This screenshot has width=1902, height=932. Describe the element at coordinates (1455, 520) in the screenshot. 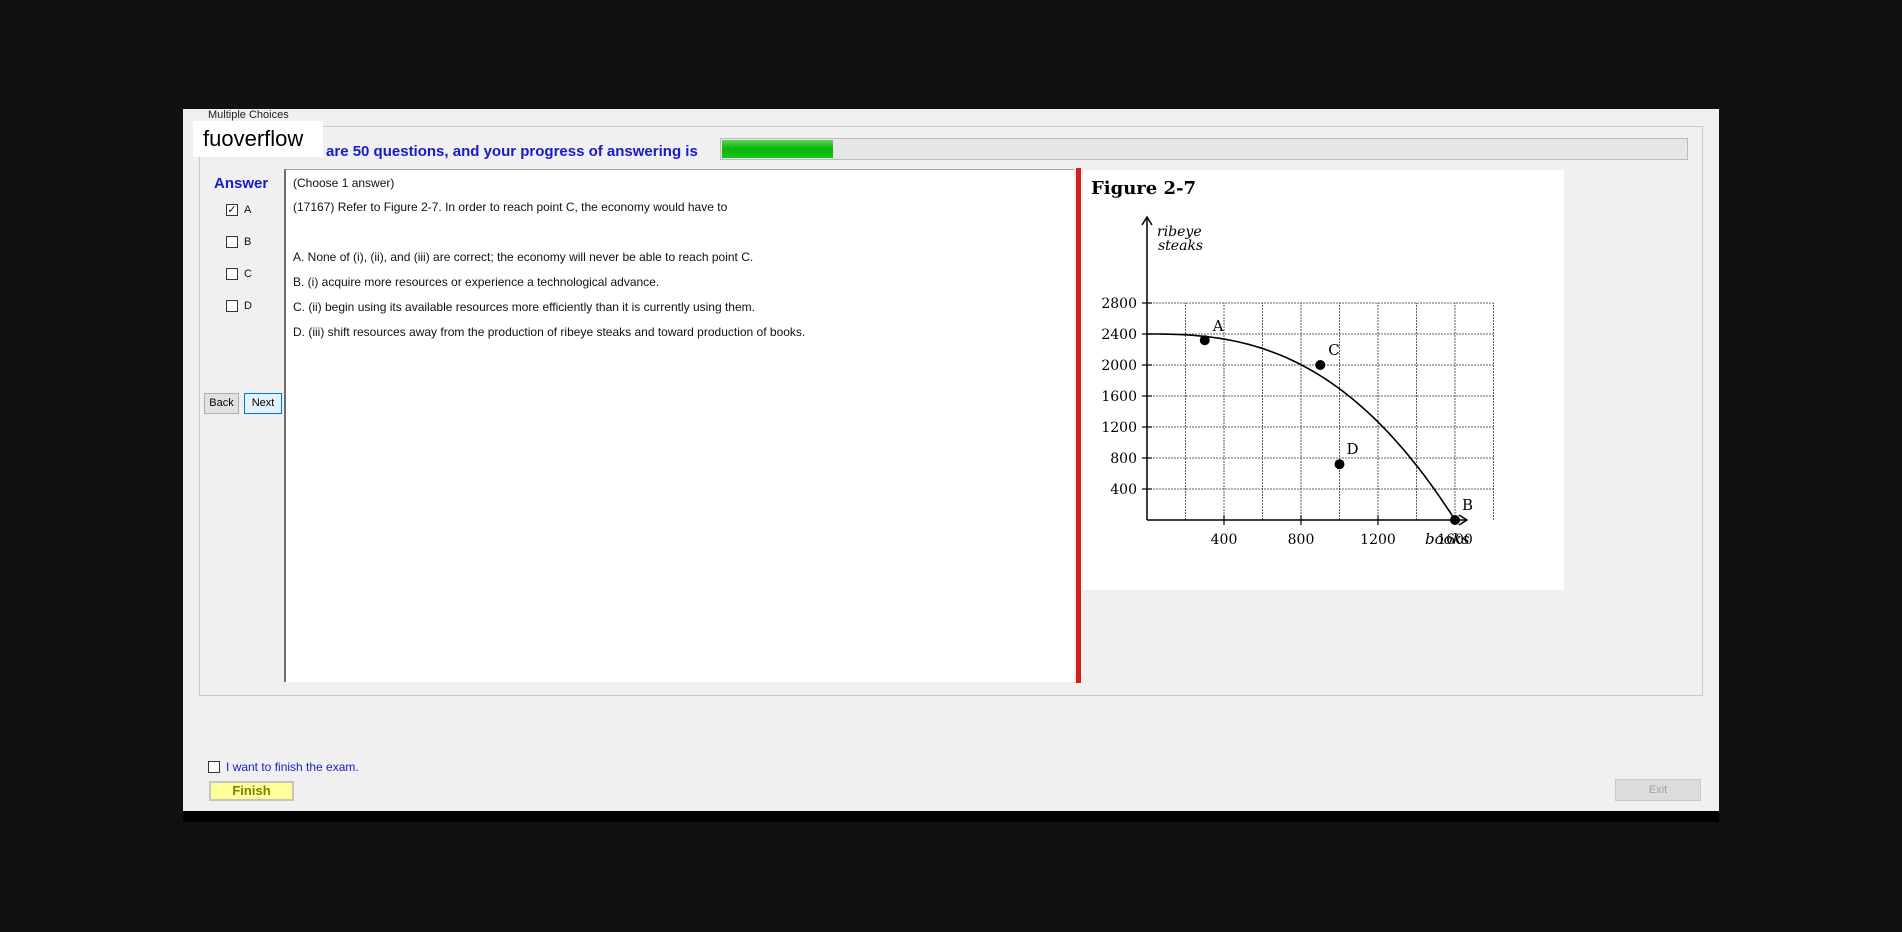

I see `point-b` at that location.